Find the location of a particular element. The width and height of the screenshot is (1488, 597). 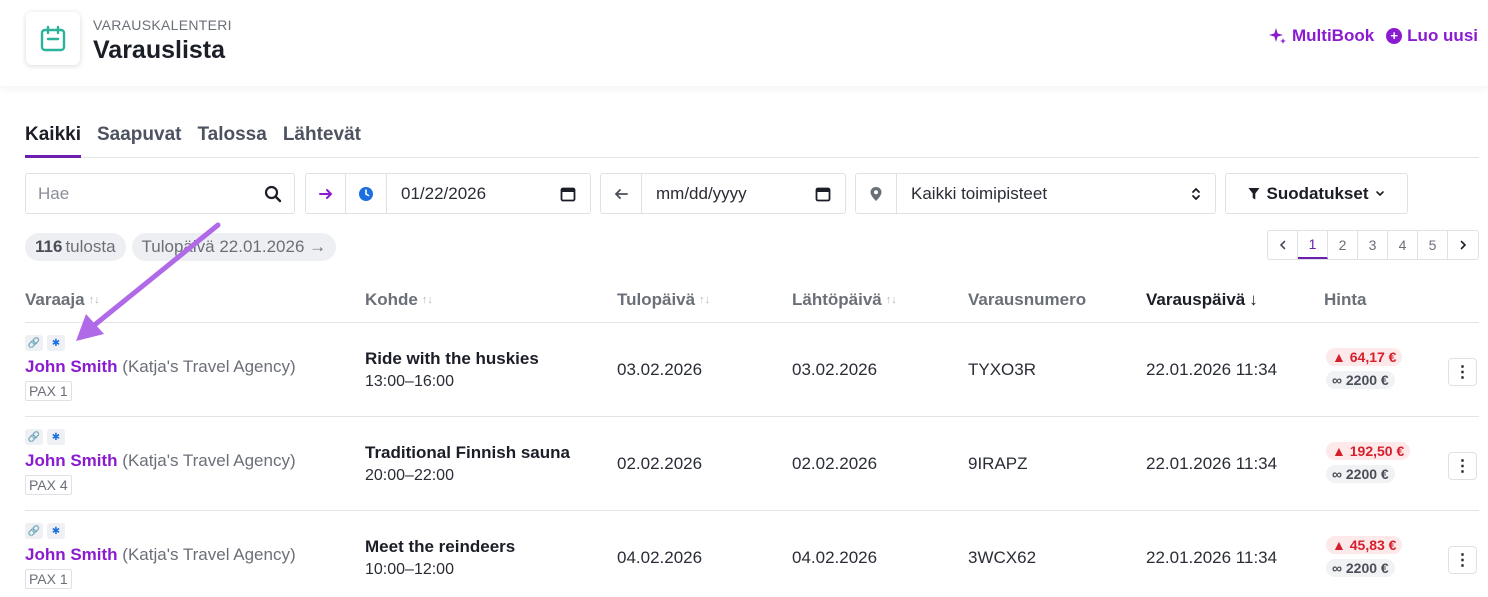

link-icon: ∞ is located at coordinates (1337, 380).